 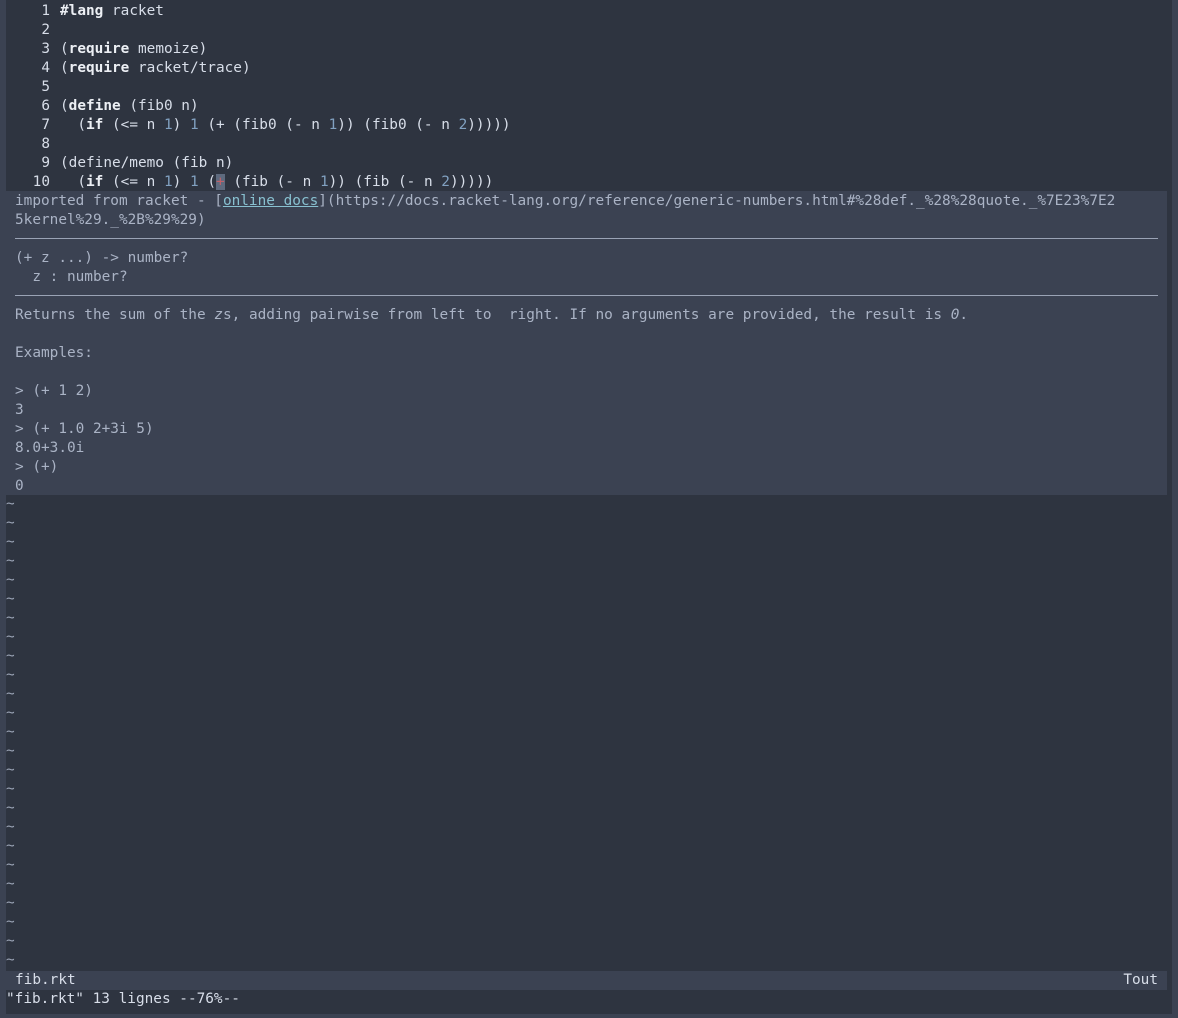 I want to click on text-cursor: +, so click(x=220, y=182).